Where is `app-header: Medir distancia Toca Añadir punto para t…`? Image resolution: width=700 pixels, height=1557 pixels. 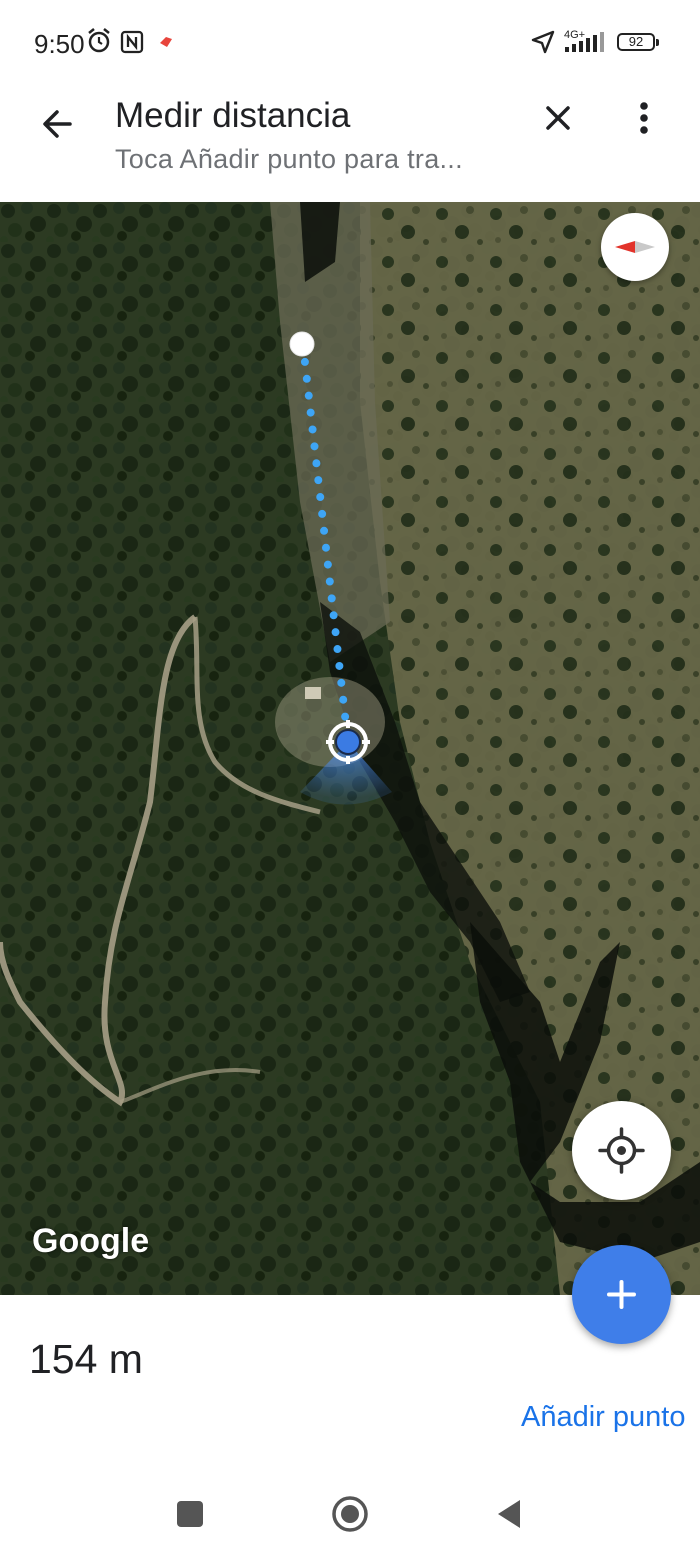 app-header: Medir distancia Toca Añadir punto para t… is located at coordinates (350, 142).